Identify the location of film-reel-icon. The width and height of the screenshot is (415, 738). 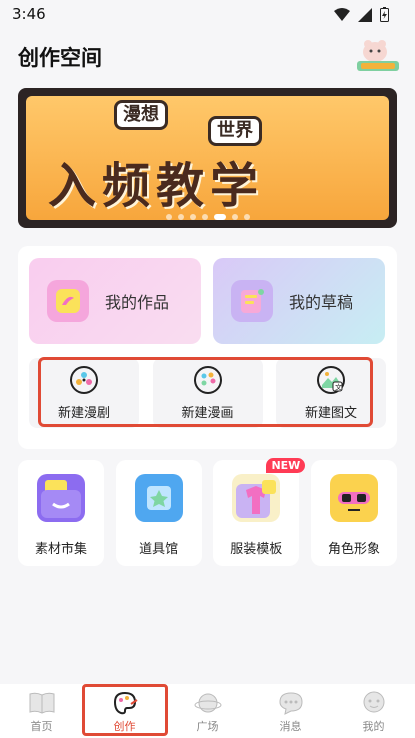
(84, 379).